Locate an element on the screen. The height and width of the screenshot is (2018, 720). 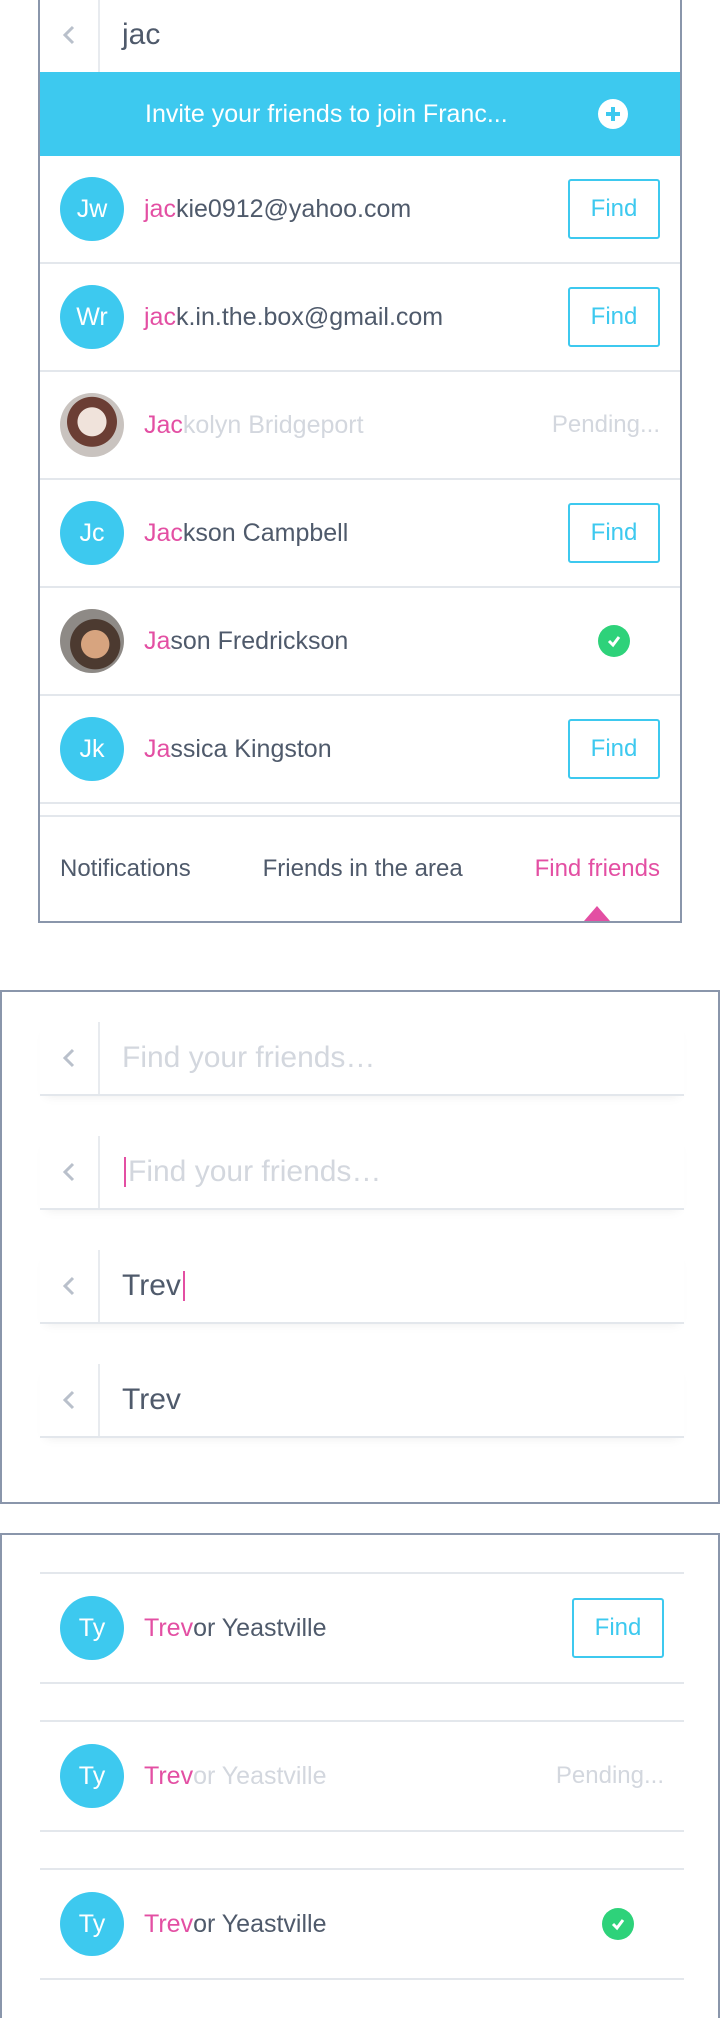
name-rest: kie0912@yahoo.com is located at coordinates (293, 208).